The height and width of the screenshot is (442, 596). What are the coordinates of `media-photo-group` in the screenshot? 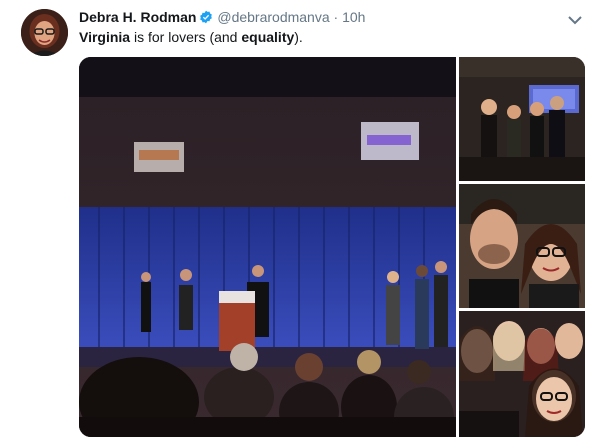 It's located at (522, 119).